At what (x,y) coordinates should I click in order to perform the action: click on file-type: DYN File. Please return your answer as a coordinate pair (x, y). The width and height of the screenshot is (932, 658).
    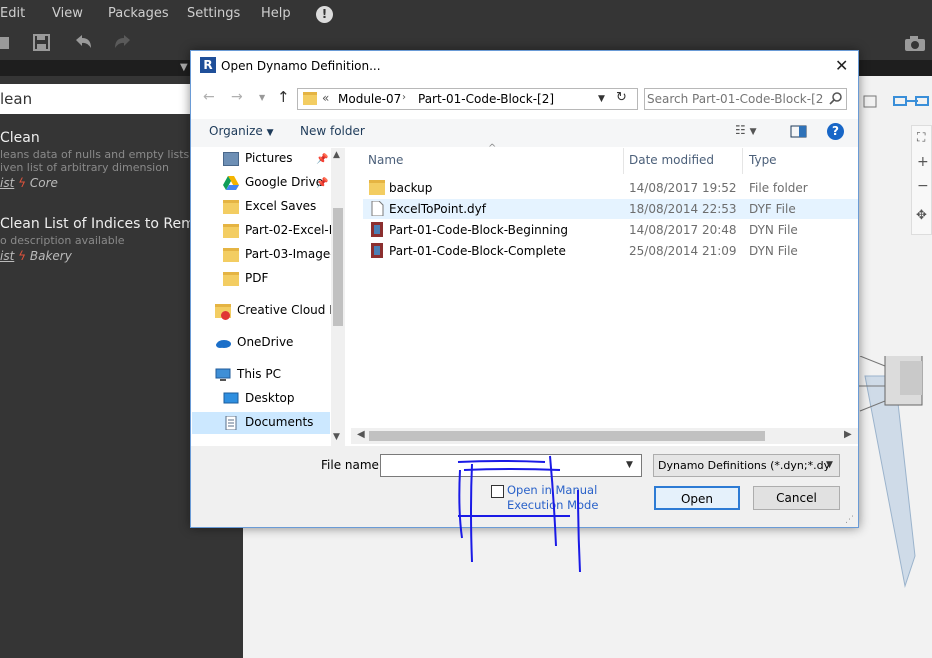
    Looking at the image, I should click on (773, 230).